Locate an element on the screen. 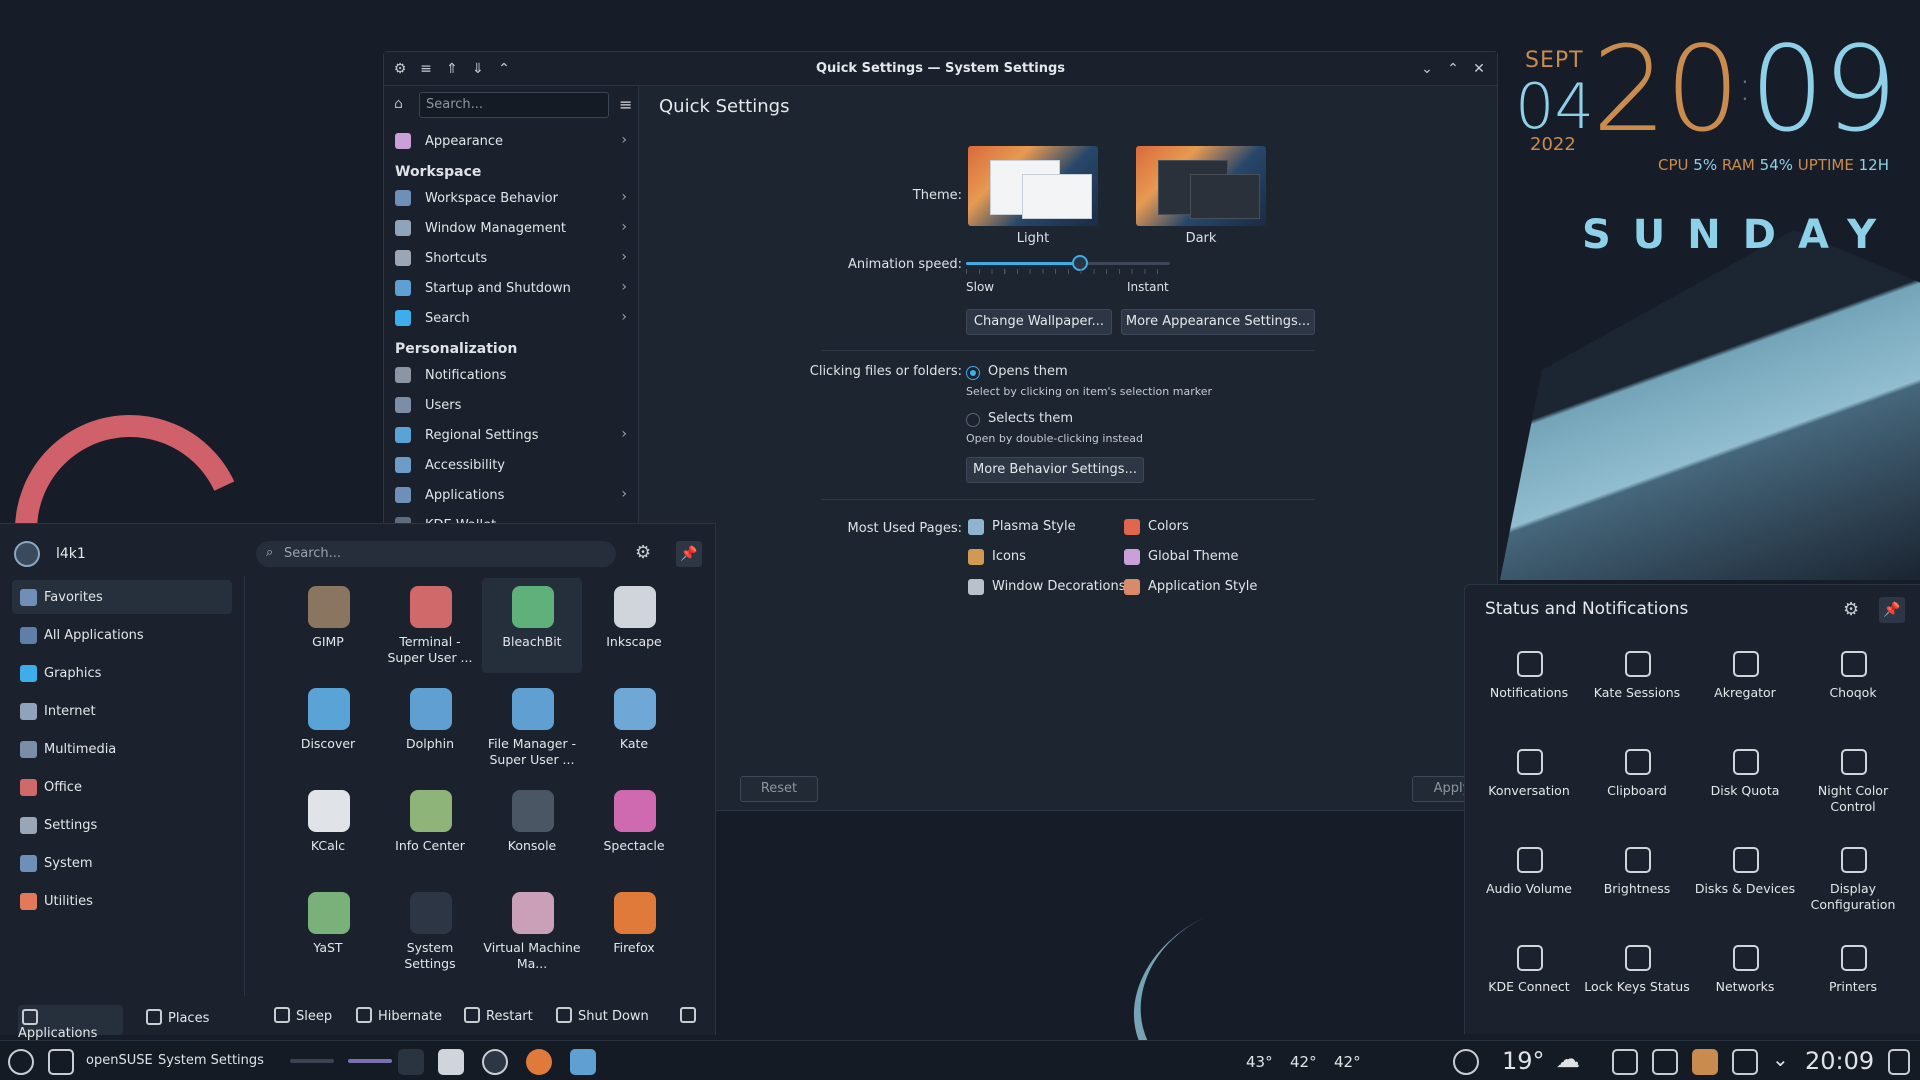 The width and height of the screenshot is (1920, 1080). category-multimedia: Multimedia is located at coordinates (122, 749).